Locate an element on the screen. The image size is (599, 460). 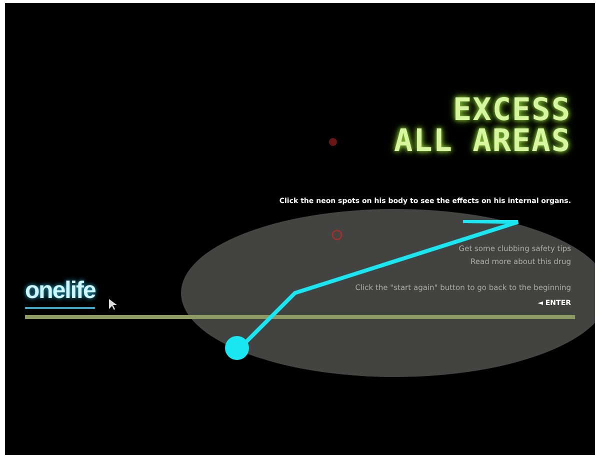
site-title: EXCESS ALL AREAS is located at coordinates (482, 126).